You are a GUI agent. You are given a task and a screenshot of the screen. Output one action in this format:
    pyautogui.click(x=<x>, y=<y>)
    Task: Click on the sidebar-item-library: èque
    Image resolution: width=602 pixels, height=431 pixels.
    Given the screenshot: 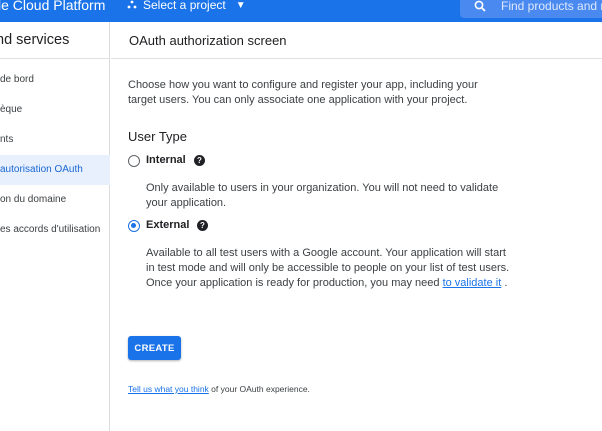 What is the action you would take?
    pyautogui.click(x=55, y=110)
    